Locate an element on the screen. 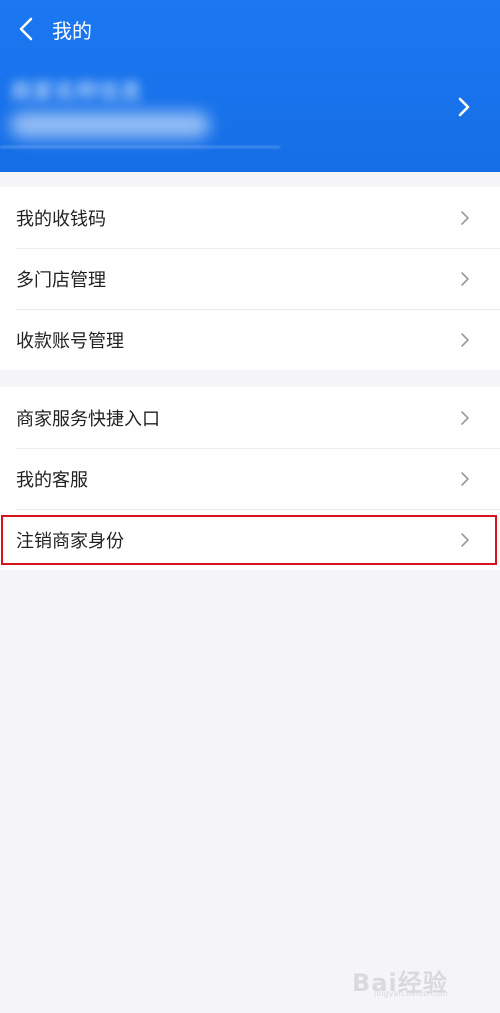 This screenshot has height=1013, width=500. profile-chevron is located at coordinates (464, 107).